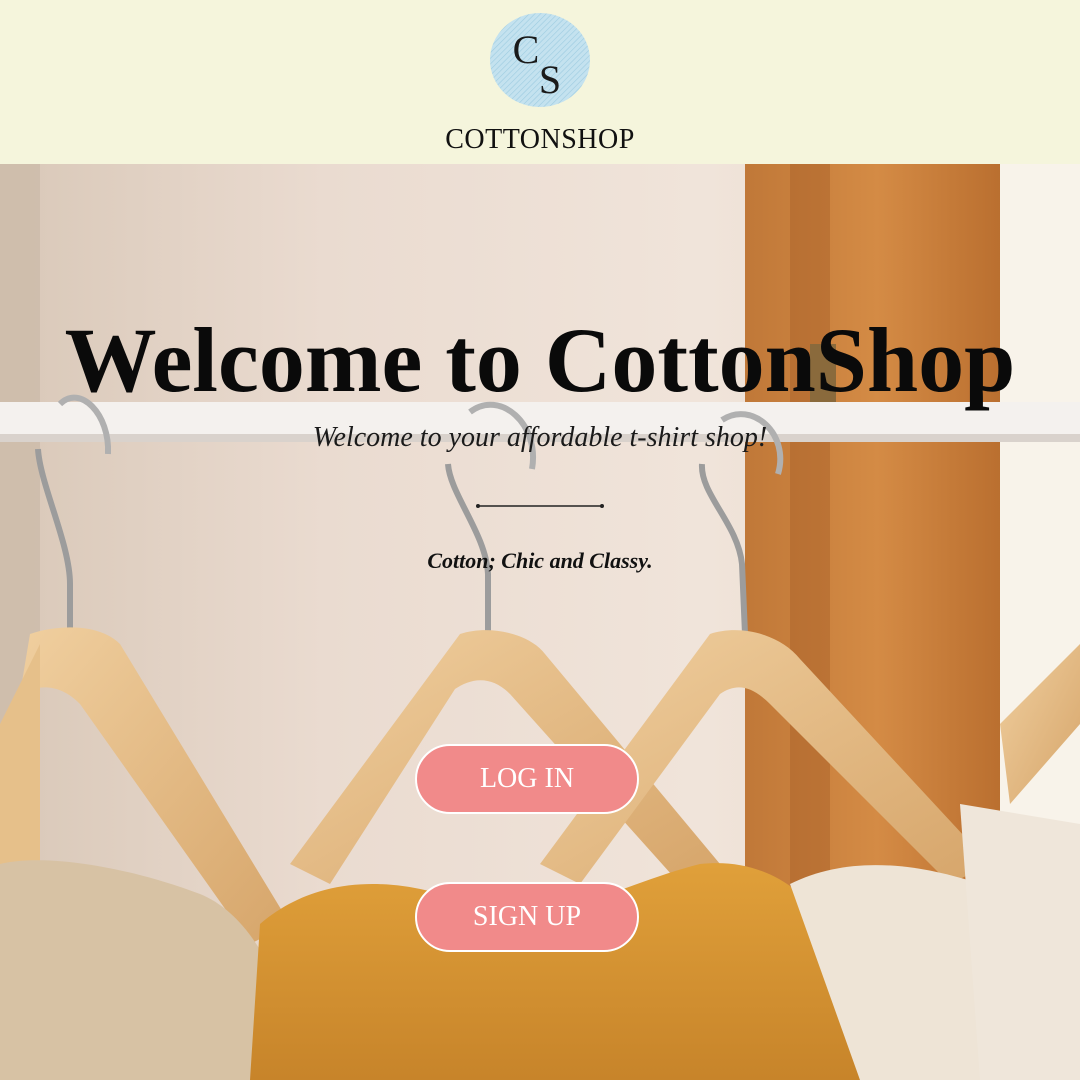 The image size is (1080, 1080). I want to click on hero-title: Welcome to CottonShop, so click(540, 359).